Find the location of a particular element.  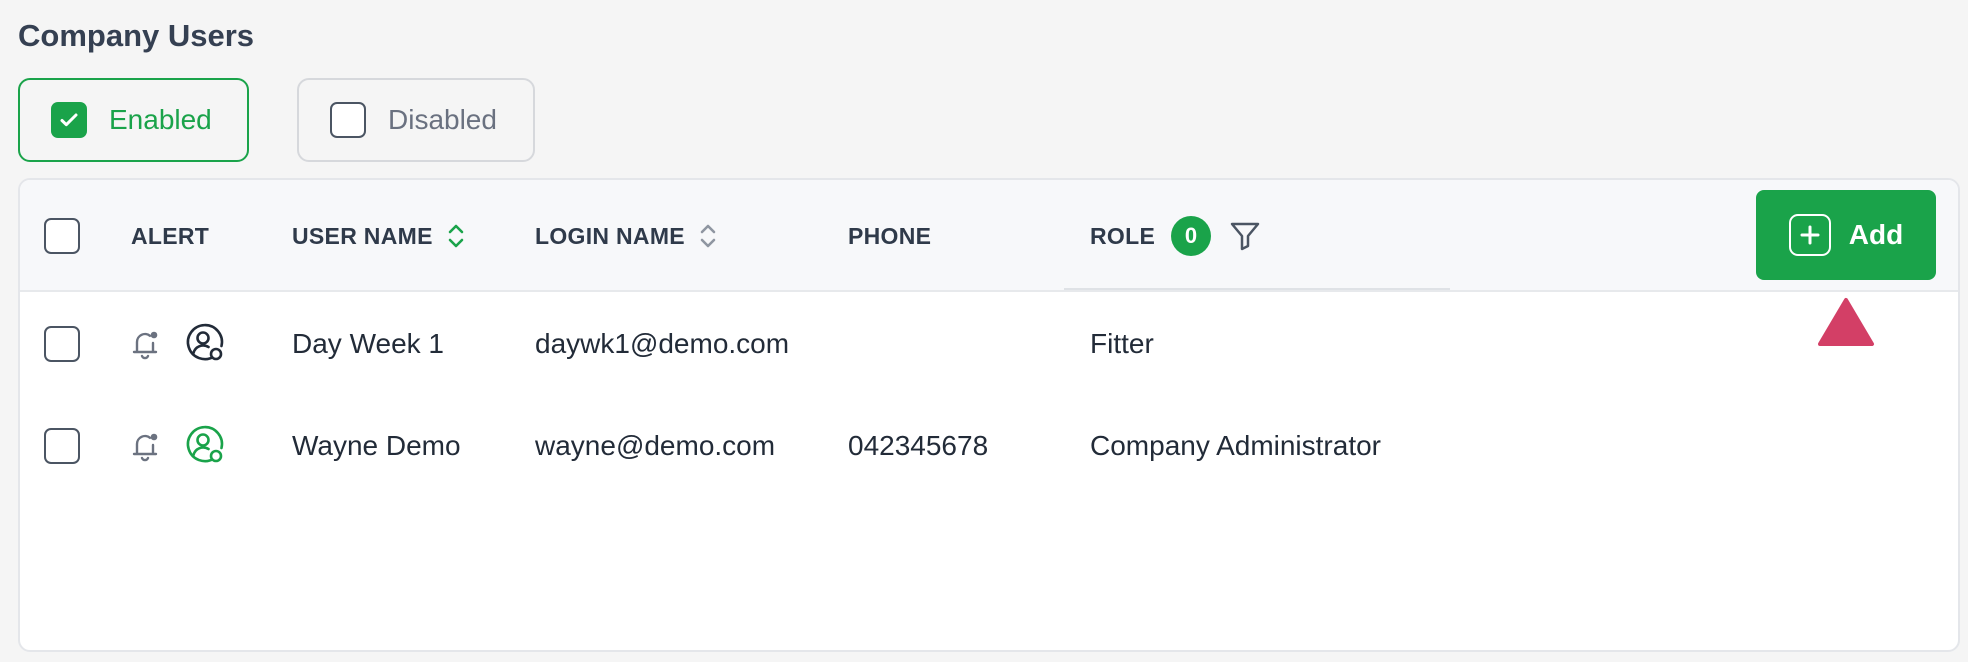

disabled-label: Disabled is located at coordinates (442, 119).